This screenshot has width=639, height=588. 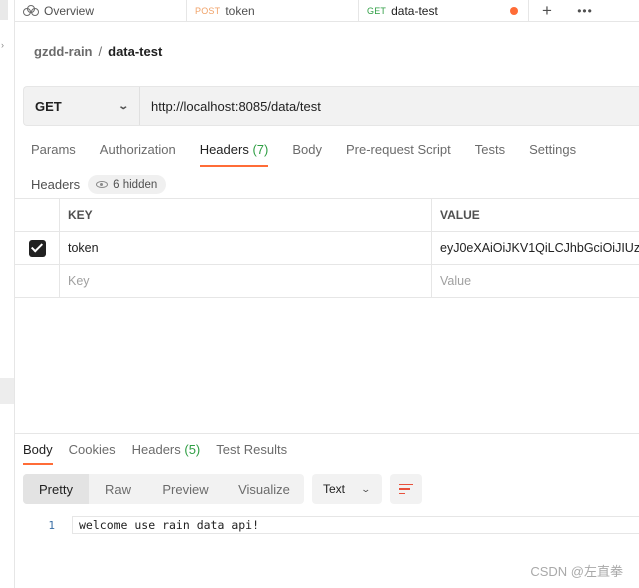 What do you see at coordinates (246, 248) in the screenshot?
I see `header-key-field: token` at bounding box center [246, 248].